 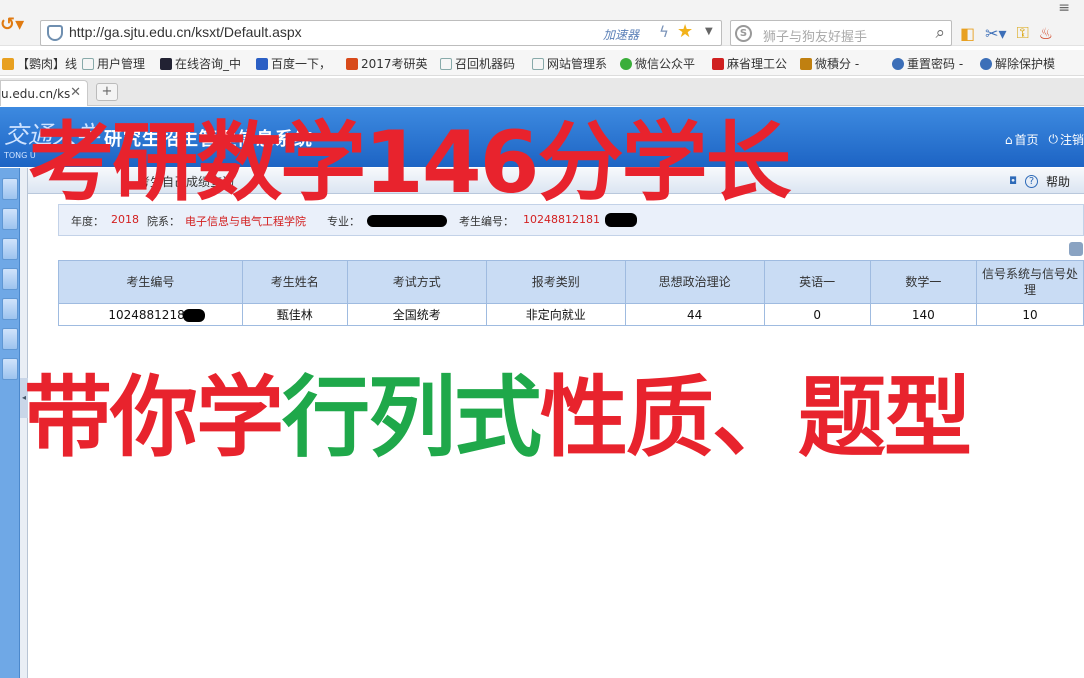 What do you see at coordinates (756, 417) in the screenshot?
I see `overlay-text-red: 性质、题型` at bounding box center [756, 417].